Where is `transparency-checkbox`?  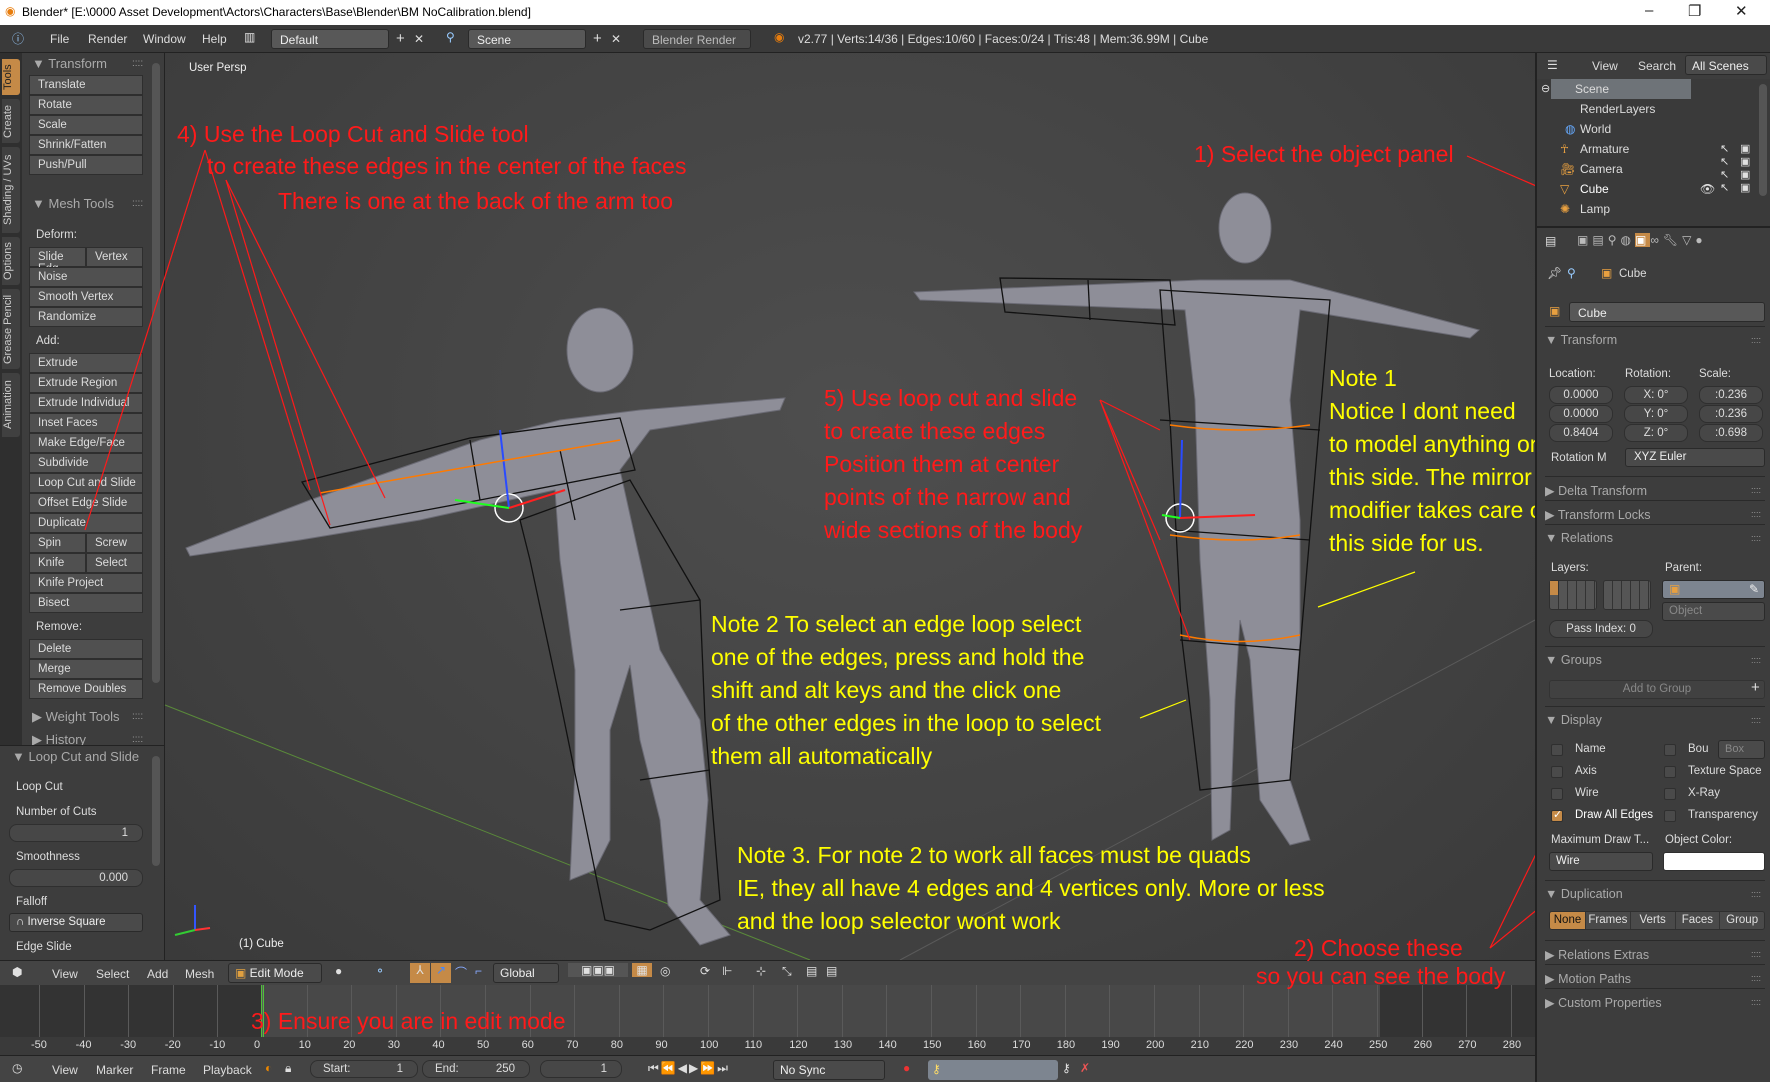
transparency-checkbox is located at coordinates (1670, 816).